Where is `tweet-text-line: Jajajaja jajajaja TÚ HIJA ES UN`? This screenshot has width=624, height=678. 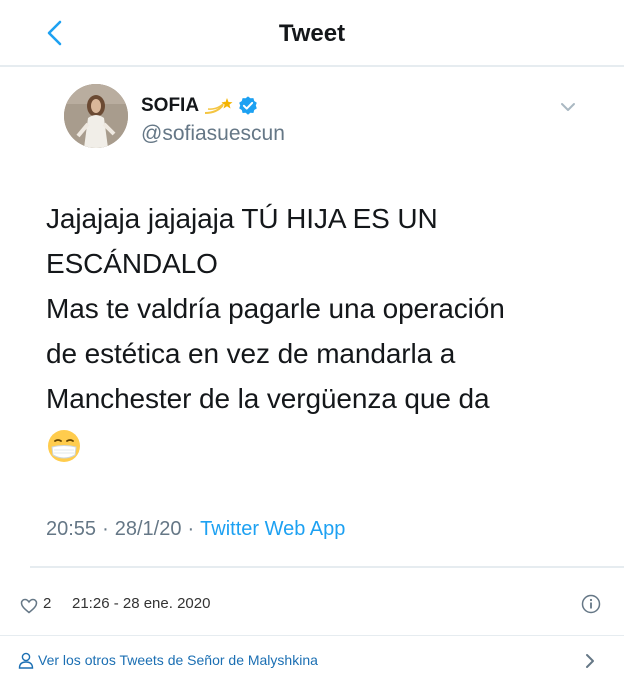 tweet-text-line: Jajajaja jajajaja TÚ HIJA ES UN is located at coordinates (242, 218).